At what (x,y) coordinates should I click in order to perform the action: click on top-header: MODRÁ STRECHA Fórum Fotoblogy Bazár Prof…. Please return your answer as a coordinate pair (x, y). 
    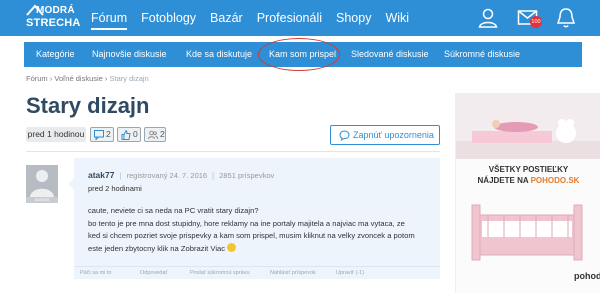
    Looking at the image, I should click on (300, 18).